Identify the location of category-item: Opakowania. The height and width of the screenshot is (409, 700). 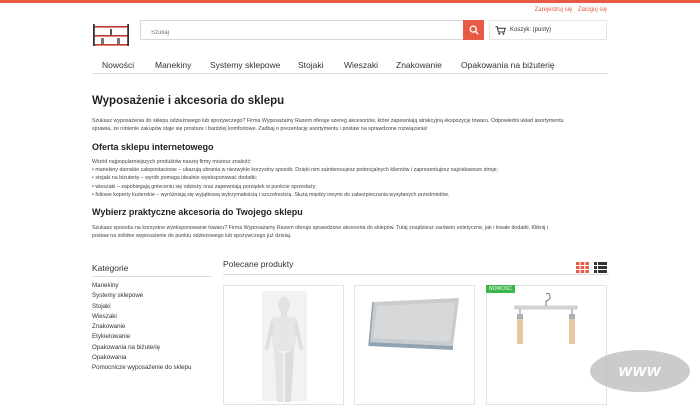
(141, 358).